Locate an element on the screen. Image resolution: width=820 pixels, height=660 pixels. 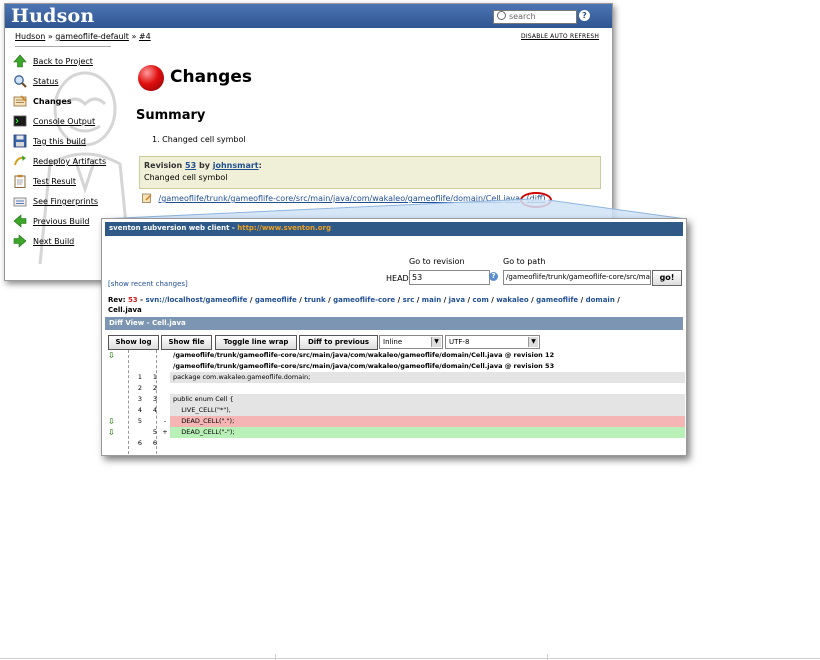
rev-number: 53 is located at coordinates (132, 300).